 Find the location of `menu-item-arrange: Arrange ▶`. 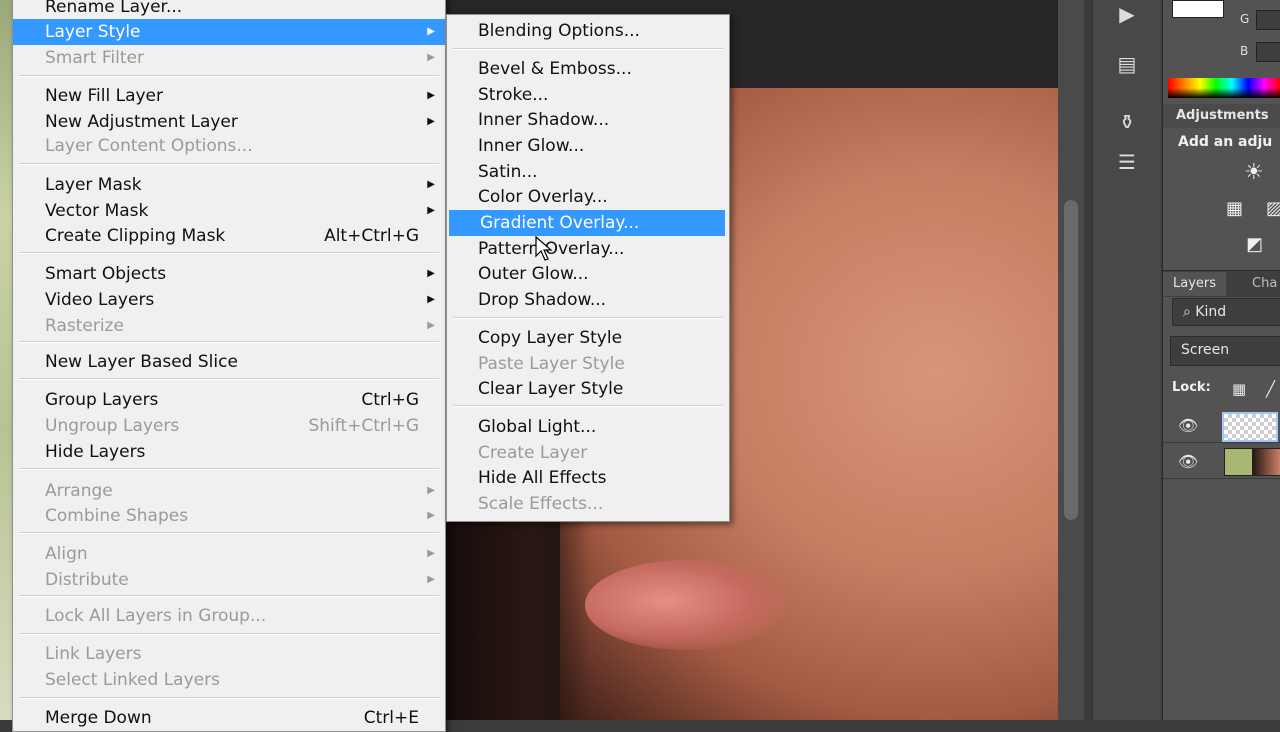

menu-item-arrange: Arrange ▶ is located at coordinates (229, 491).